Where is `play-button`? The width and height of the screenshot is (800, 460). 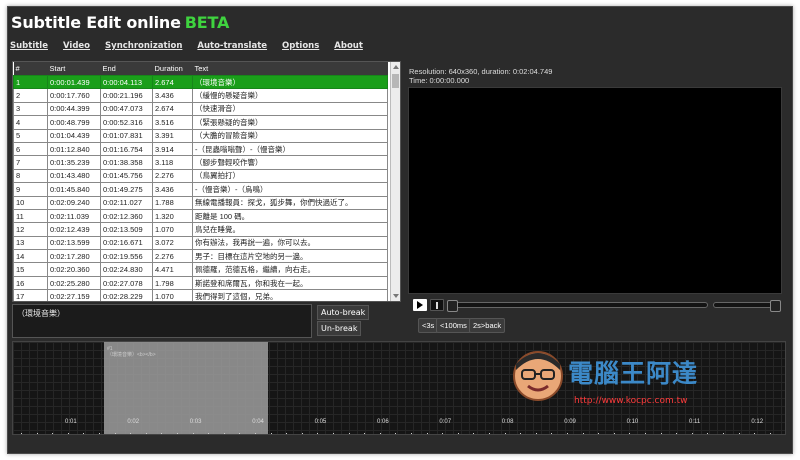 play-button is located at coordinates (420, 305).